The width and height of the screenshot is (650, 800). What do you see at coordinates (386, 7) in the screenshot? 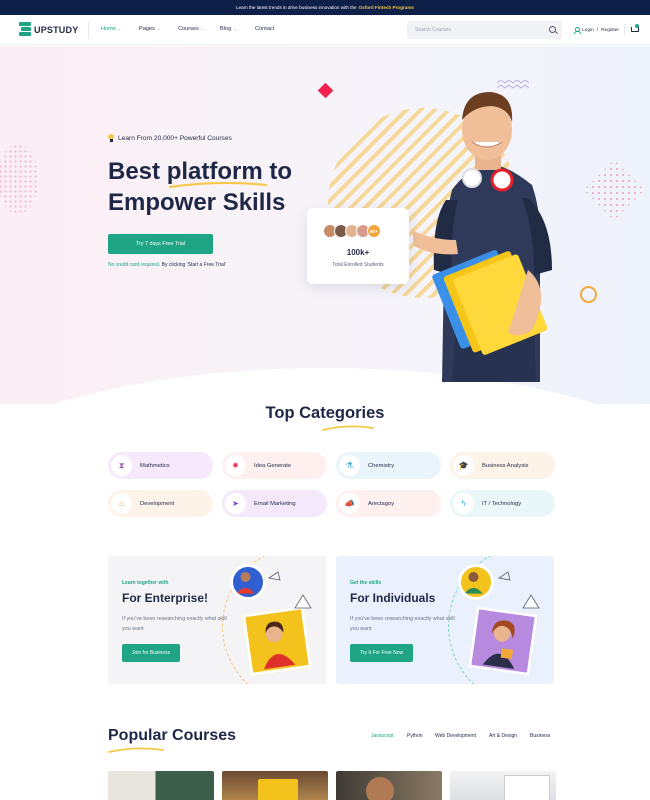
I see `announcement-link: Oxford Fintech Programs` at bounding box center [386, 7].